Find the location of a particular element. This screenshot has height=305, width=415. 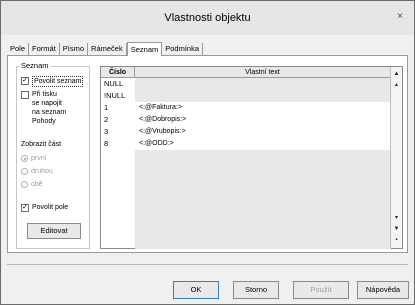

cell-text: <:@Faktura:> is located at coordinates (263, 108).